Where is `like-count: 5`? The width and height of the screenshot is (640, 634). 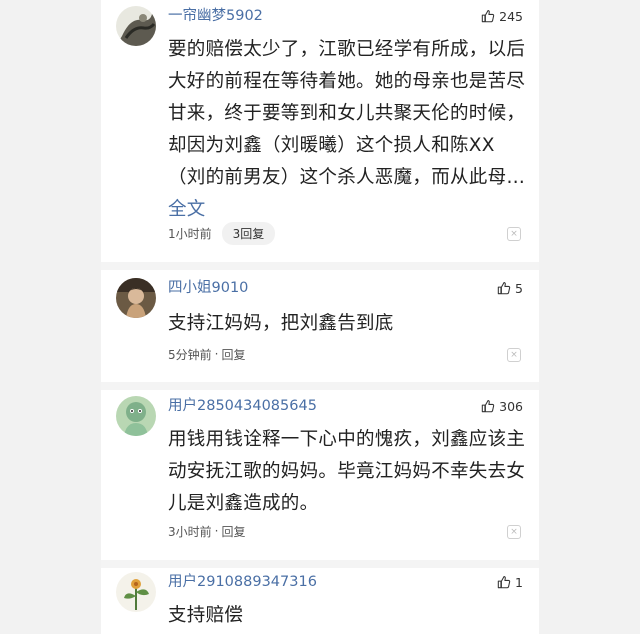 like-count: 5 is located at coordinates (519, 288).